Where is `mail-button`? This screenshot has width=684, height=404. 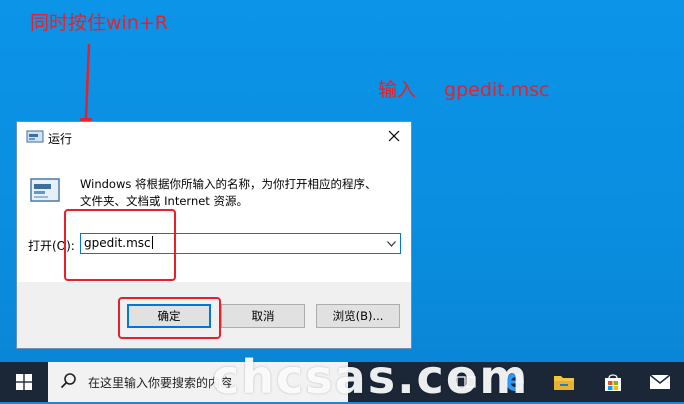 mail-button is located at coordinates (660, 382).